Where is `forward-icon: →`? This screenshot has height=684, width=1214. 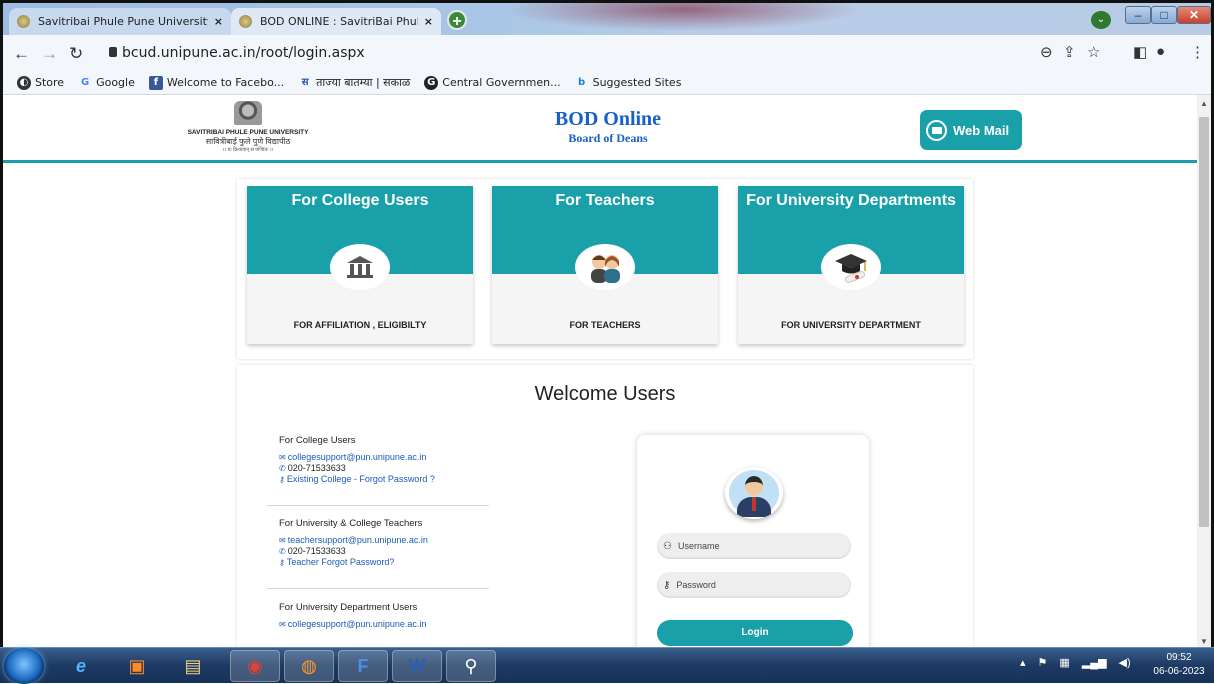 forward-icon: → is located at coordinates (49, 54).